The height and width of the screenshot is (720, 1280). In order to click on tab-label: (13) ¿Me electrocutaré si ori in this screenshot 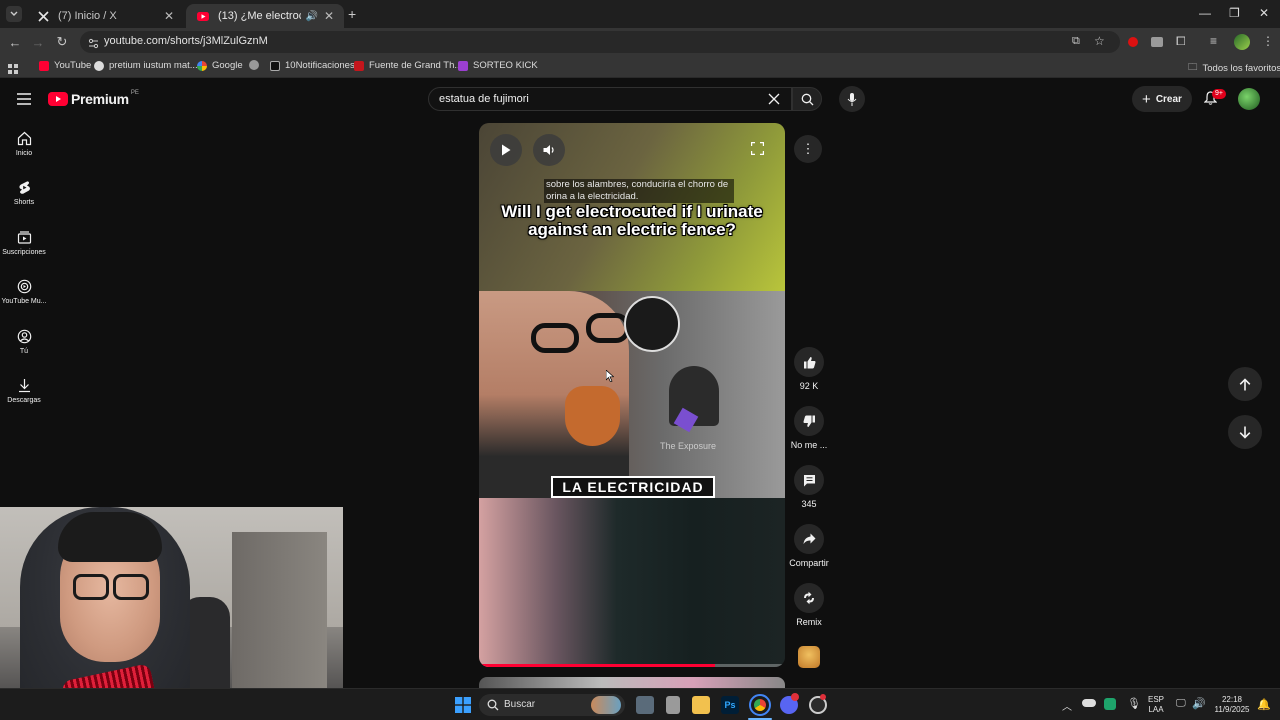, I will do `click(260, 16)`.